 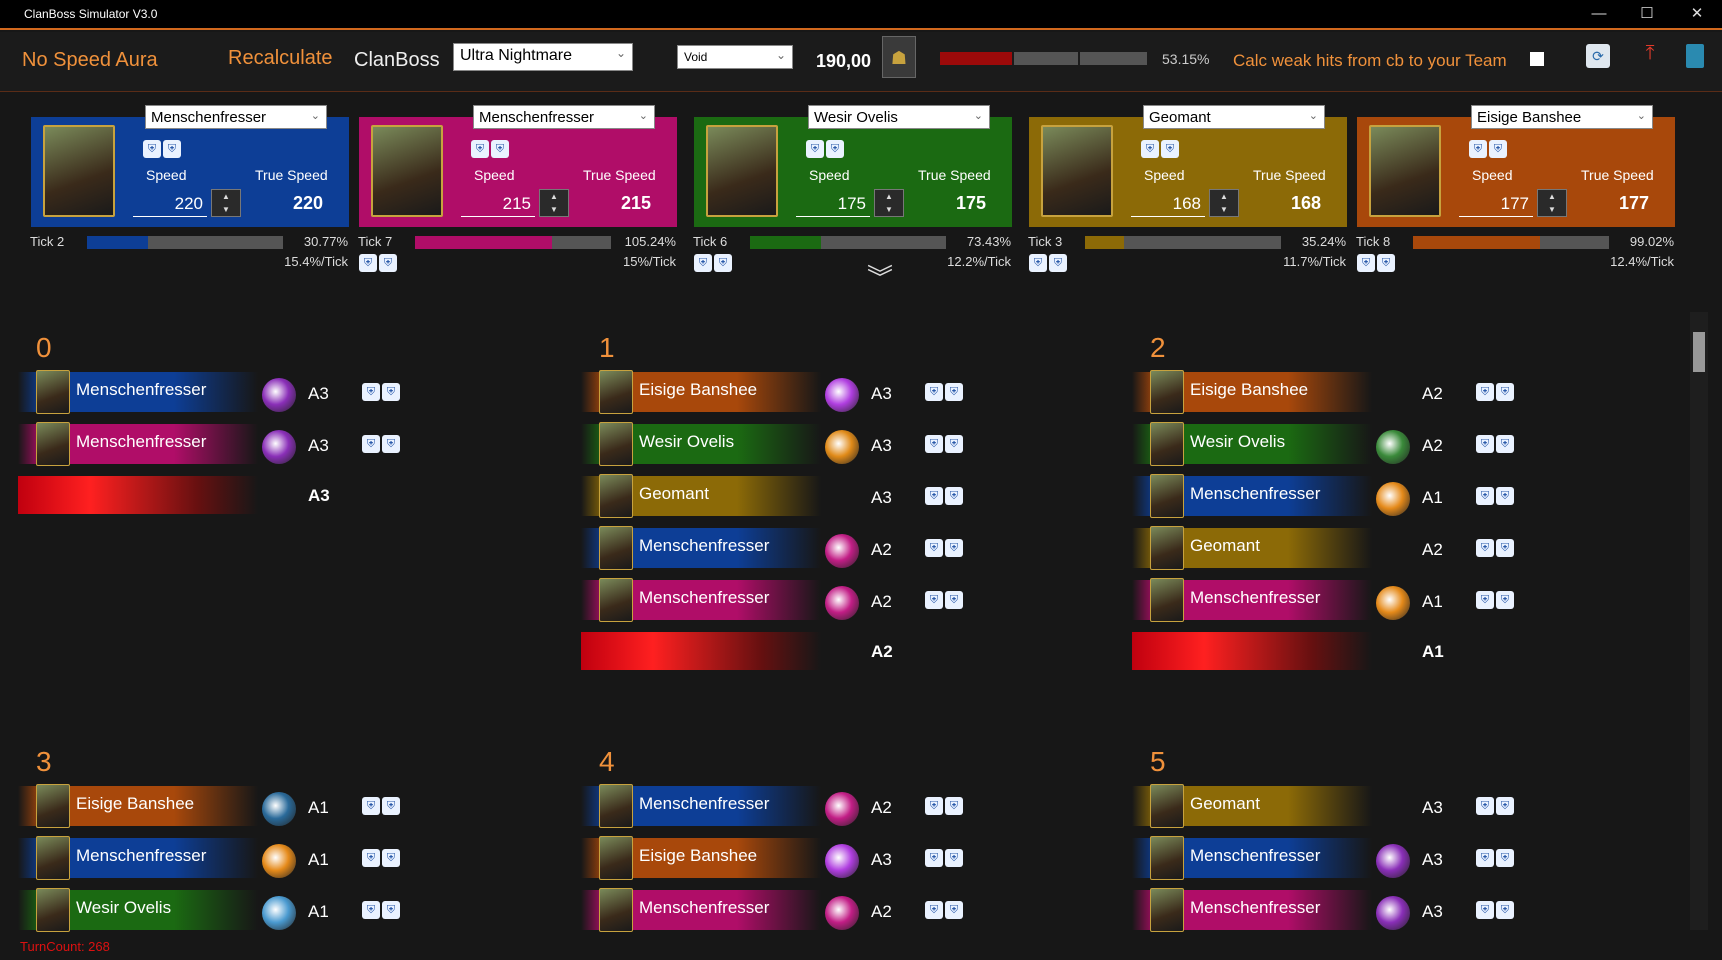 What do you see at coordinates (1699, 352) in the screenshot?
I see `scrollbar-thumb` at bounding box center [1699, 352].